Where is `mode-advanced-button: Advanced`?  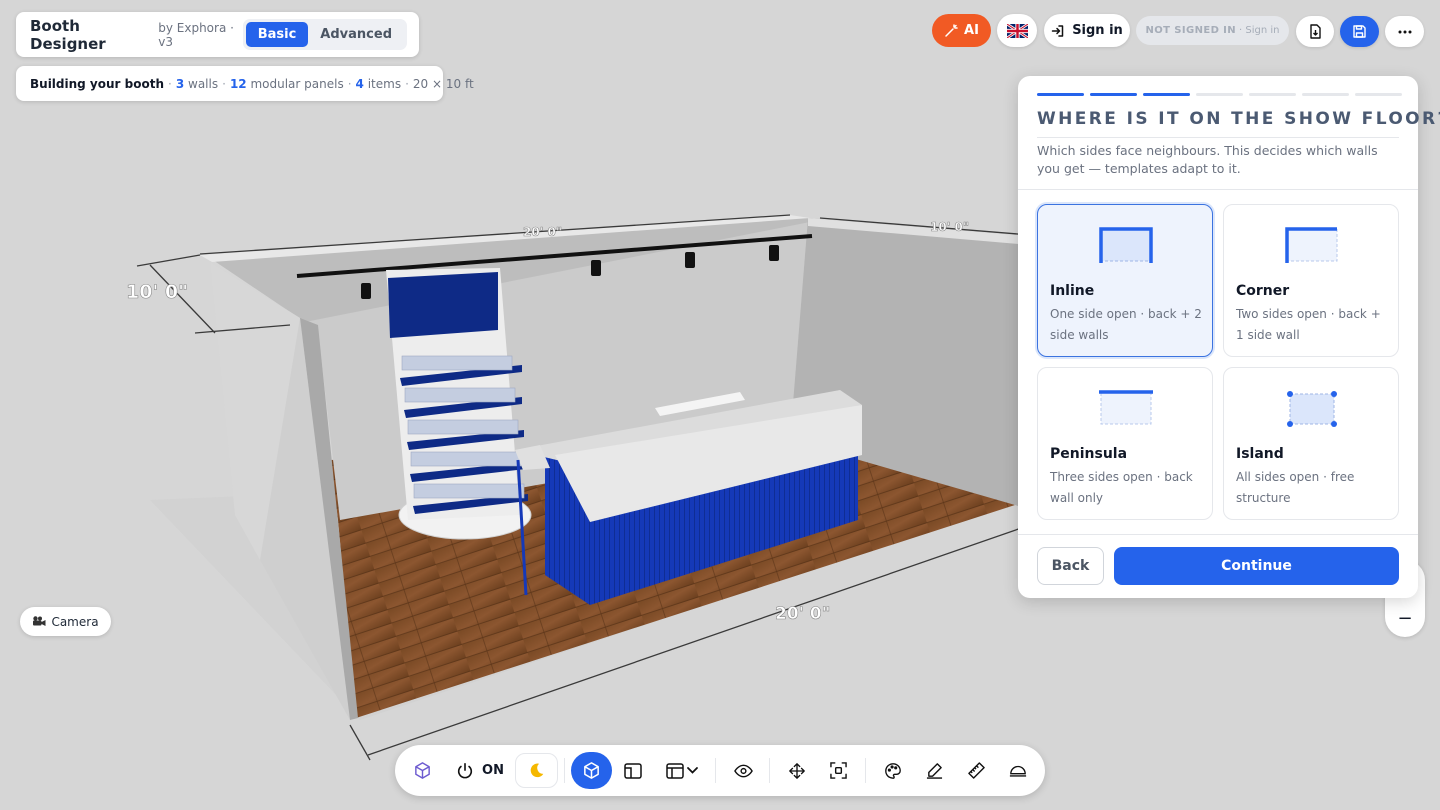
mode-advanced-button: Advanced is located at coordinates (356, 34).